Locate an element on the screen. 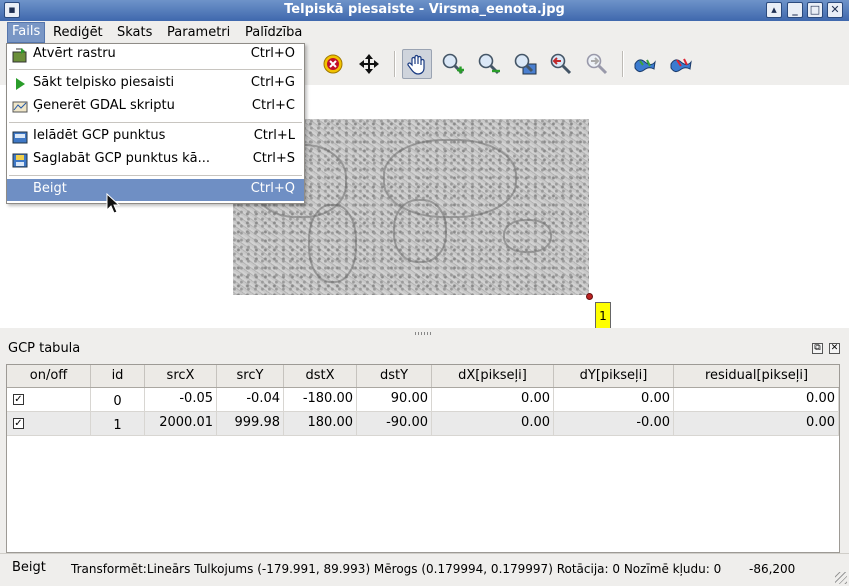 Image resolution: width=849 pixels, height=586 pixels. delete-point-button is located at coordinates (333, 64).